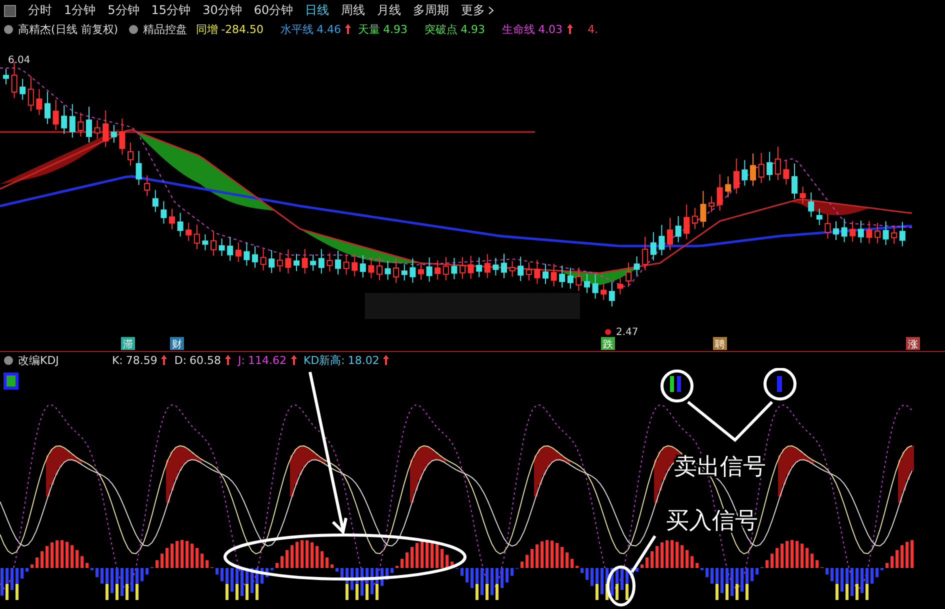 The width and height of the screenshot is (945, 609). Describe the element at coordinates (180, 360) in the screenshot. I see `indicator-label: D:` at that location.